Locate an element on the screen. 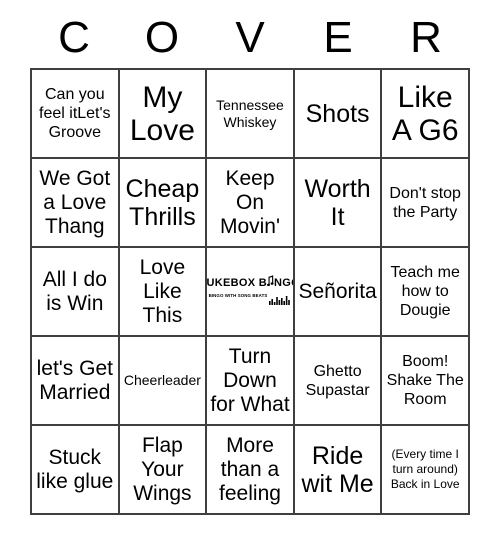  bingo-cell-label: Keep On Movin' is located at coordinates (249, 202).